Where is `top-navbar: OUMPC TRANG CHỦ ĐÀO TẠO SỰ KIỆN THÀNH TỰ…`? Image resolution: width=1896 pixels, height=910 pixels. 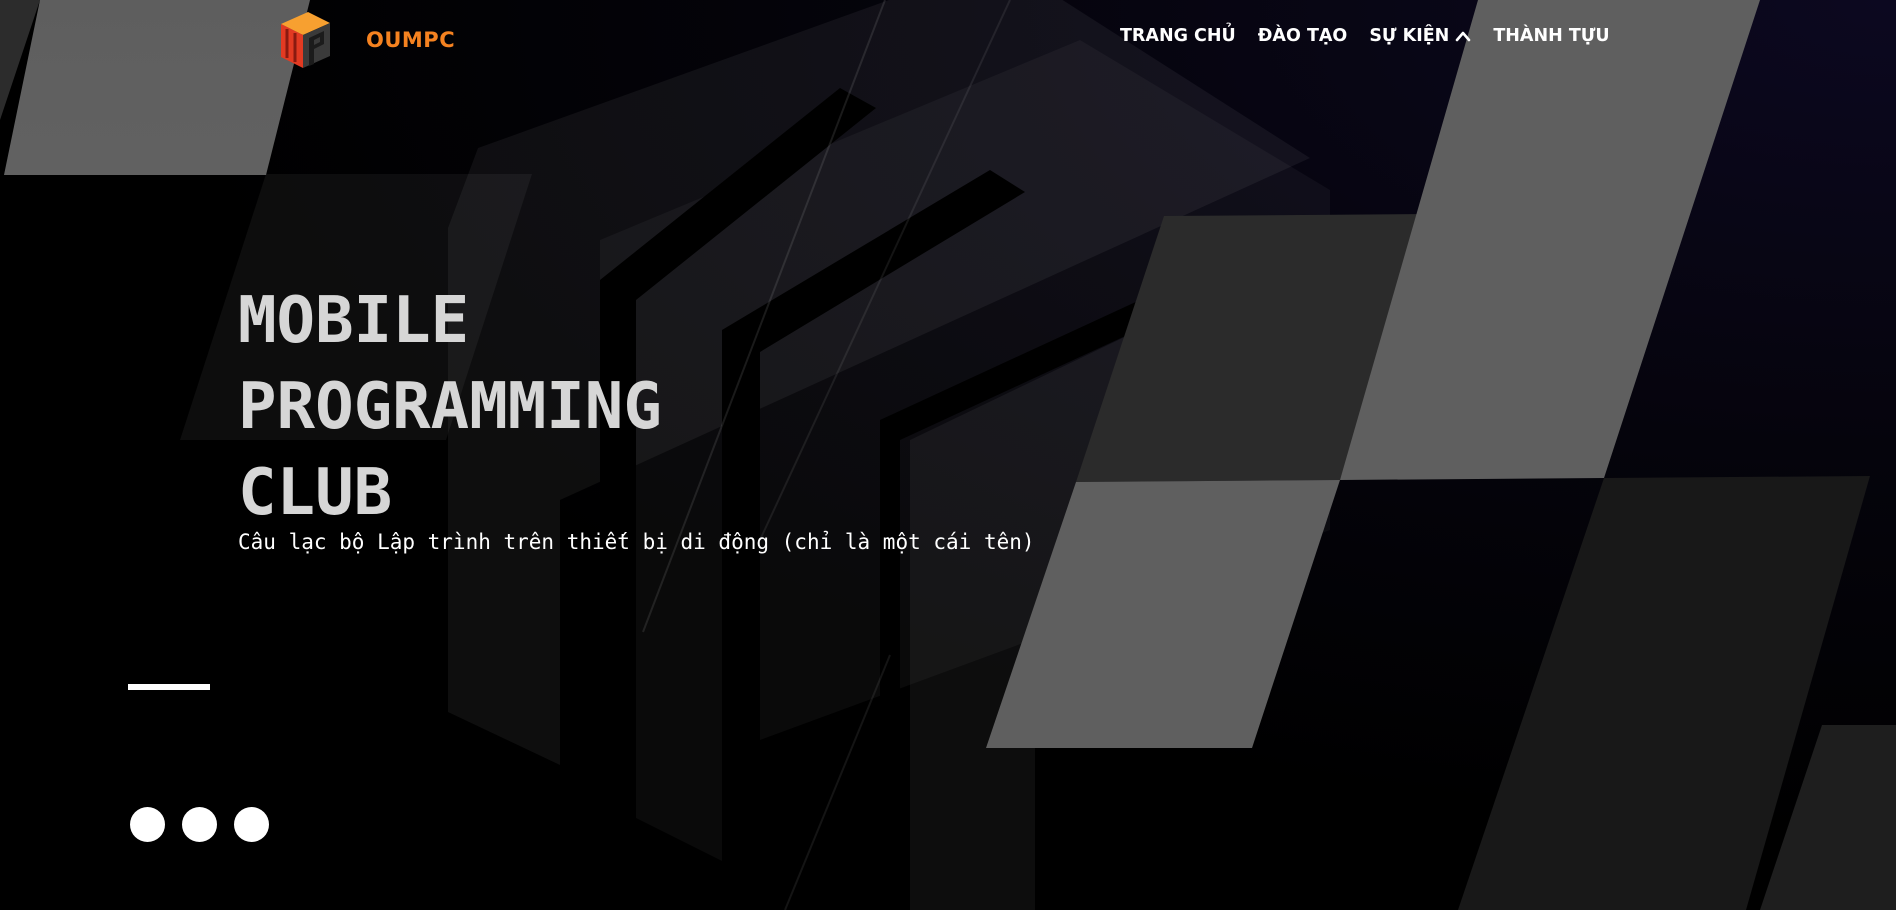 top-navbar: OUMPC TRANG CHỦ ĐÀO TẠO SỰ KIỆN THÀNH TỰ… is located at coordinates (948, 40).